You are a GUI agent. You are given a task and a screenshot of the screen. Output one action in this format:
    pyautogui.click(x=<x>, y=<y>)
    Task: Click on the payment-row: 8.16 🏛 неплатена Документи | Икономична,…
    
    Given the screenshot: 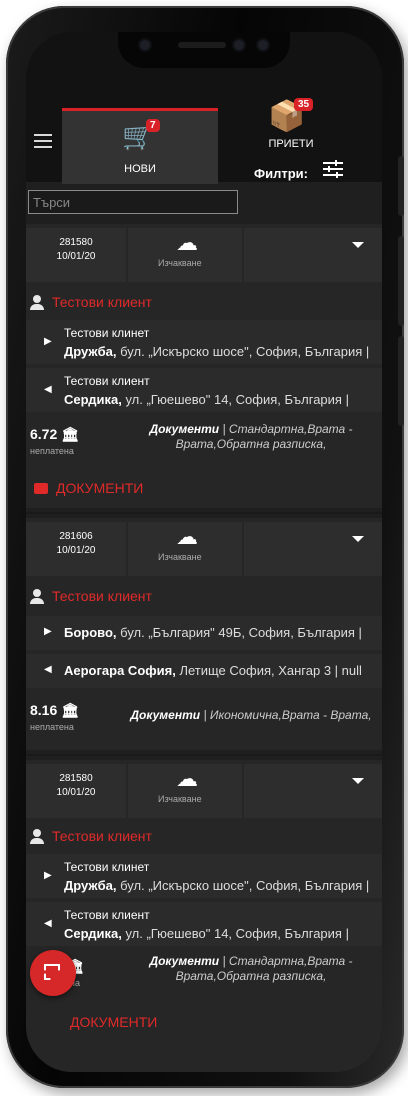 What is the action you would take?
    pyautogui.click(x=204, y=717)
    